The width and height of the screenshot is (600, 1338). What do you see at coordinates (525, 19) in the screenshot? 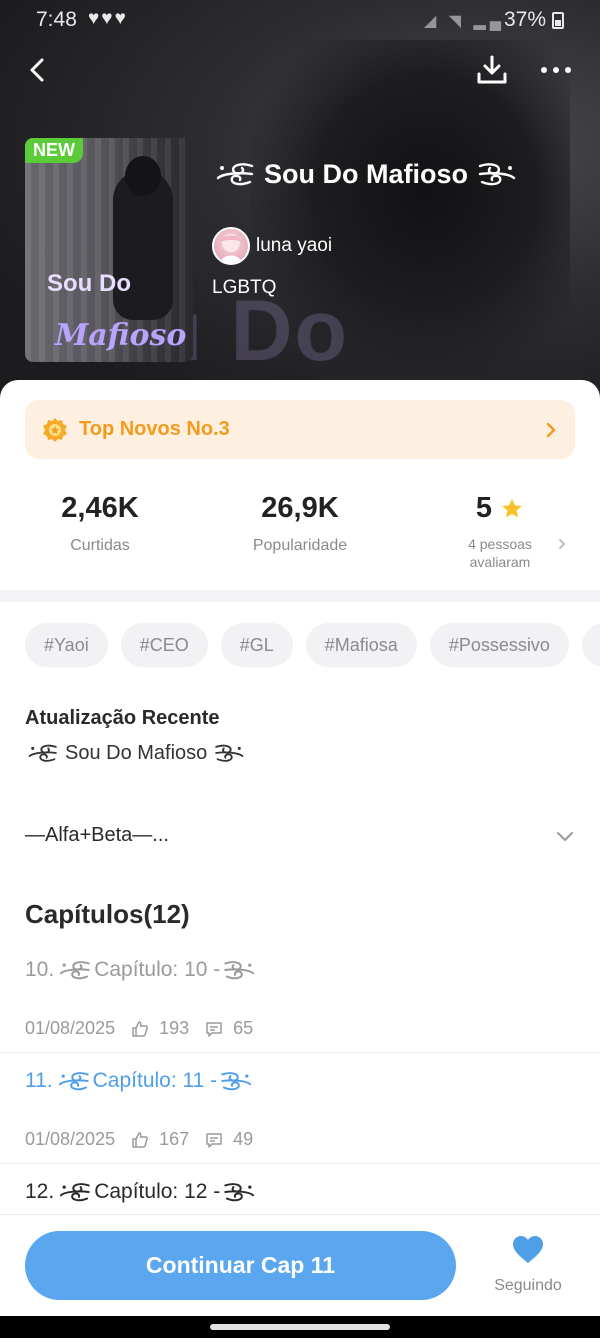
I see `status-battery-percent: 37%` at bounding box center [525, 19].